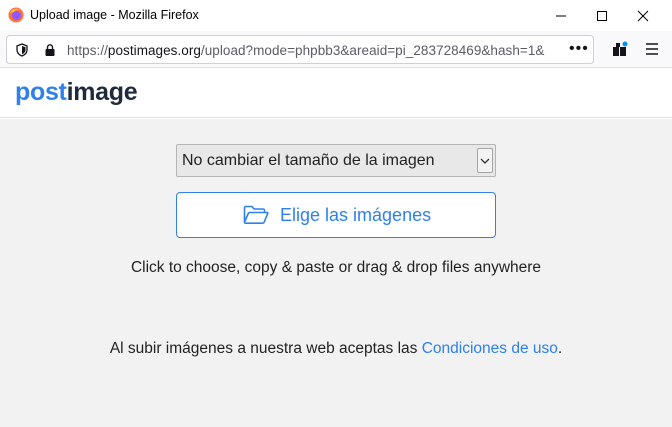 Image resolution: width=672 pixels, height=427 pixels. I want to click on site-logo: postimage, so click(76, 92).